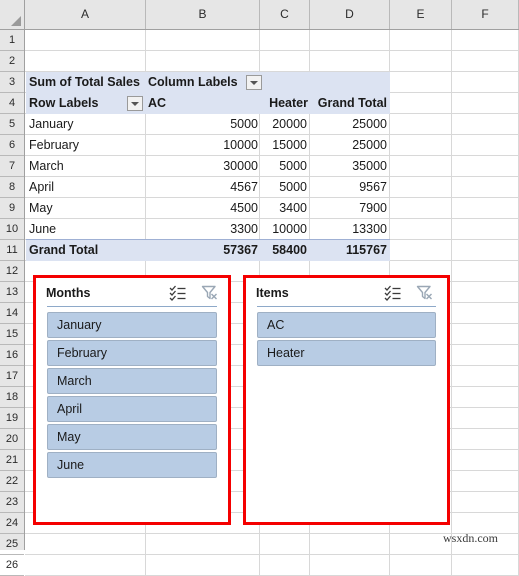 The height and width of the screenshot is (576, 519). Describe the element at coordinates (203, 565) in the screenshot. I see `cell-B26` at that location.